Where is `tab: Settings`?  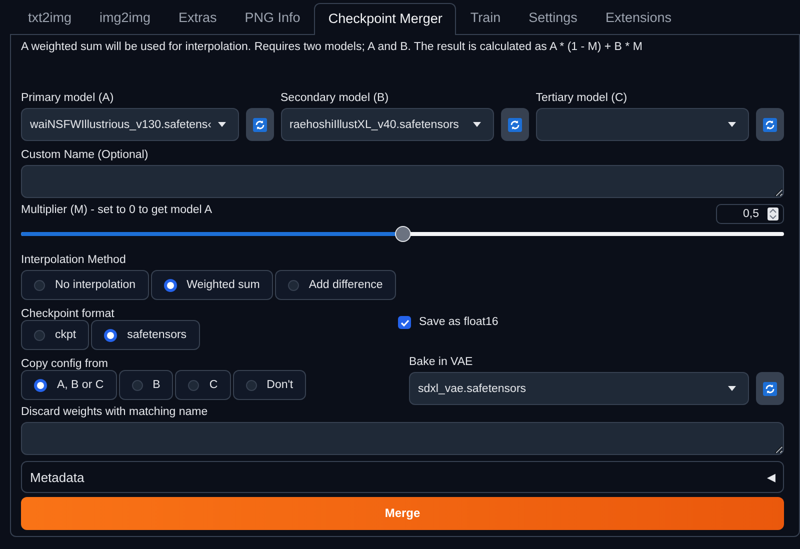 tab: Settings is located at coordinates (553, 18).